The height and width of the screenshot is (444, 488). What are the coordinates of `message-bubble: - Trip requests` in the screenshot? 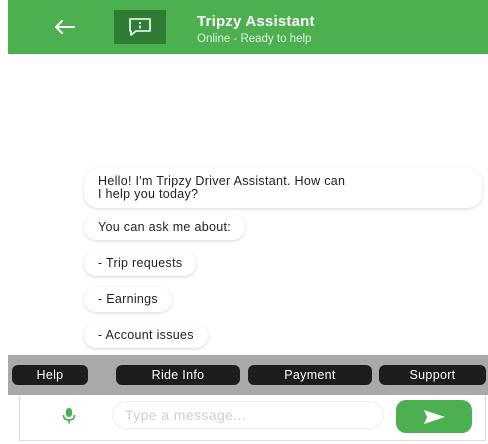 It's located at (140, 263).